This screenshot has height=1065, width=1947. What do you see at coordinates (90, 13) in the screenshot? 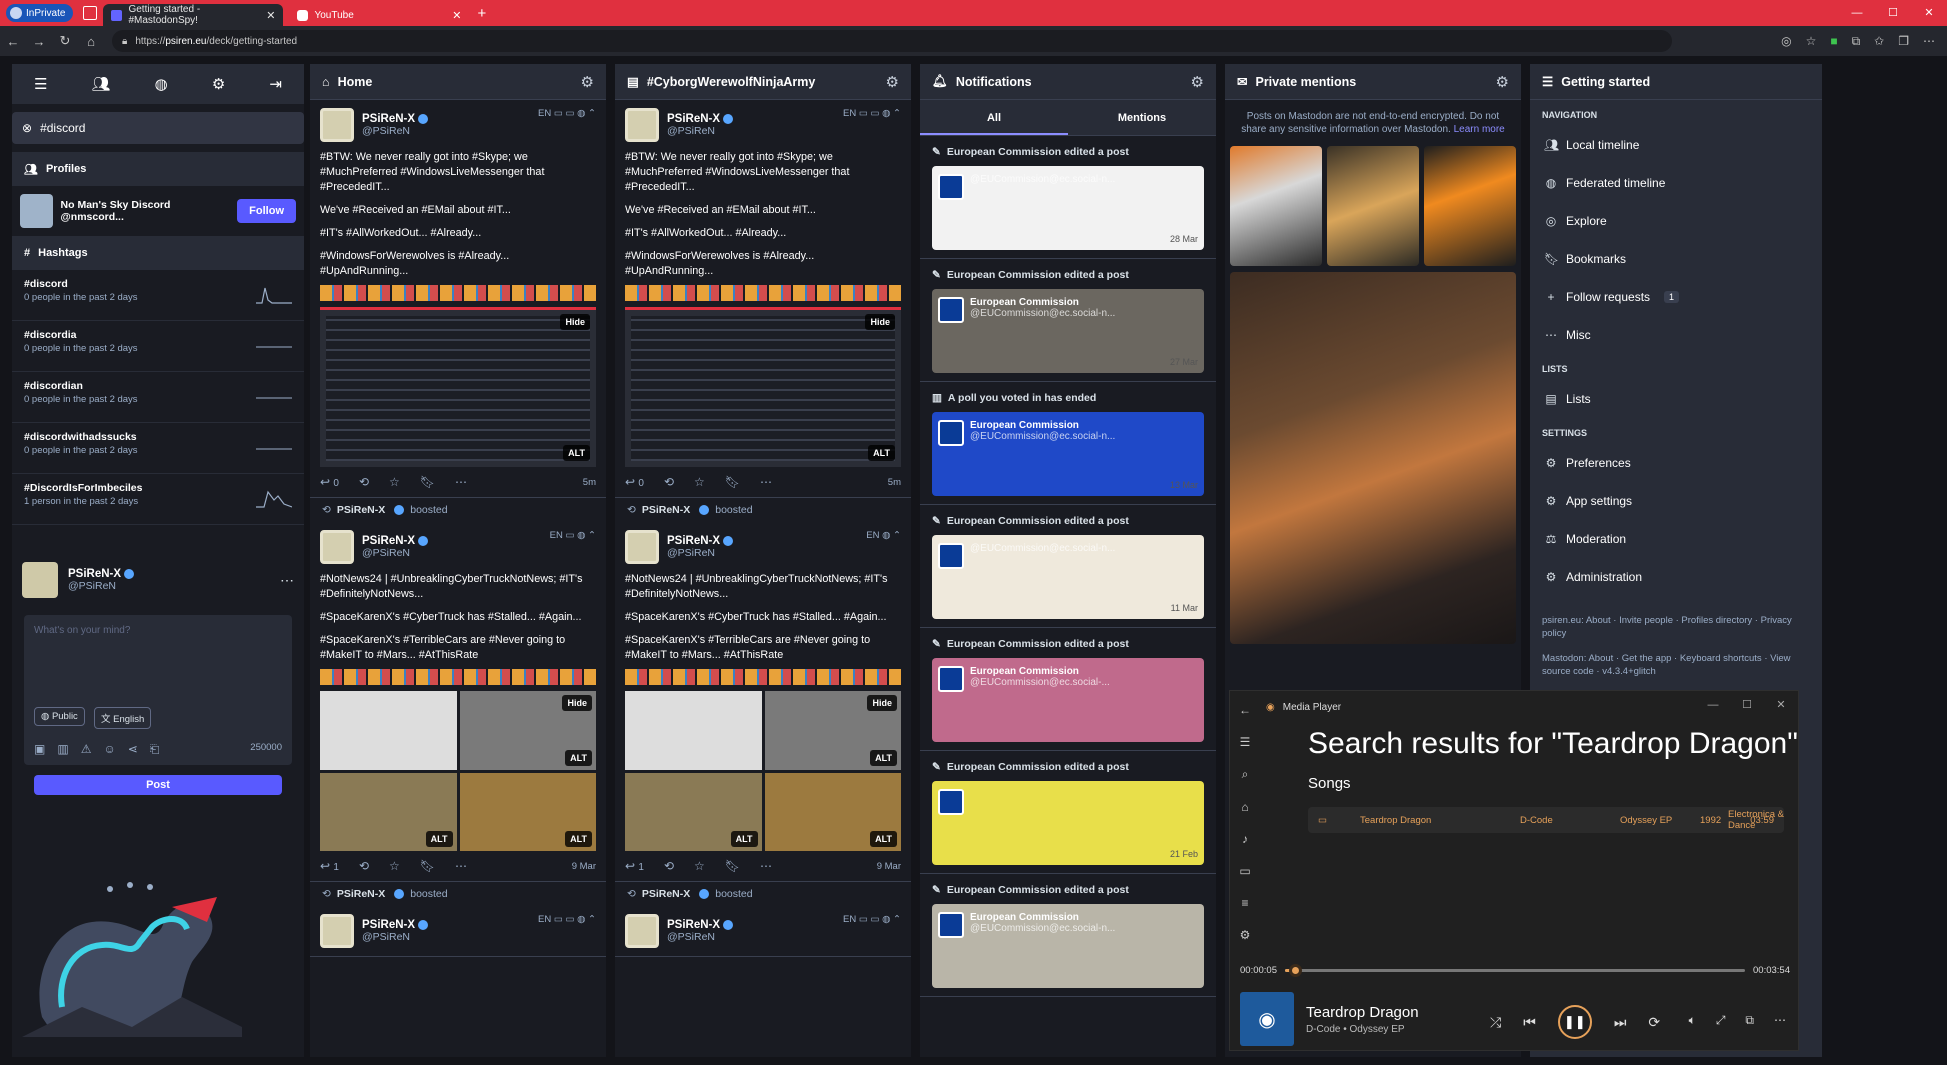
I see `tab-actions-icon` at bounding box center [90, 13].